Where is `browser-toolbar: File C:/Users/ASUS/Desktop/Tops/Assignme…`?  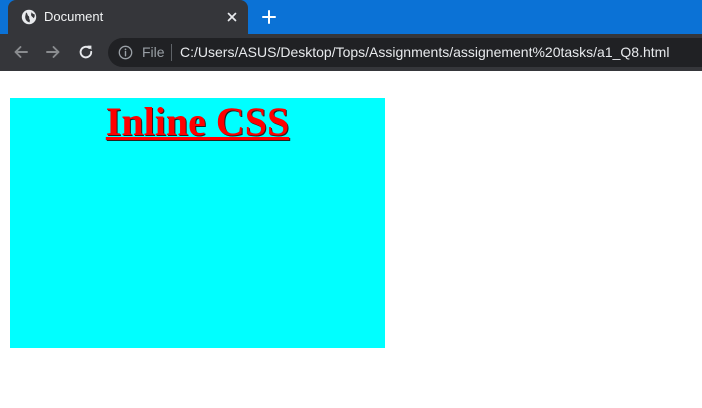 browser-toolbar: File C:/Users/ASUS/Desktop/Tops/Assignme… is located at coordinates (351, 52).